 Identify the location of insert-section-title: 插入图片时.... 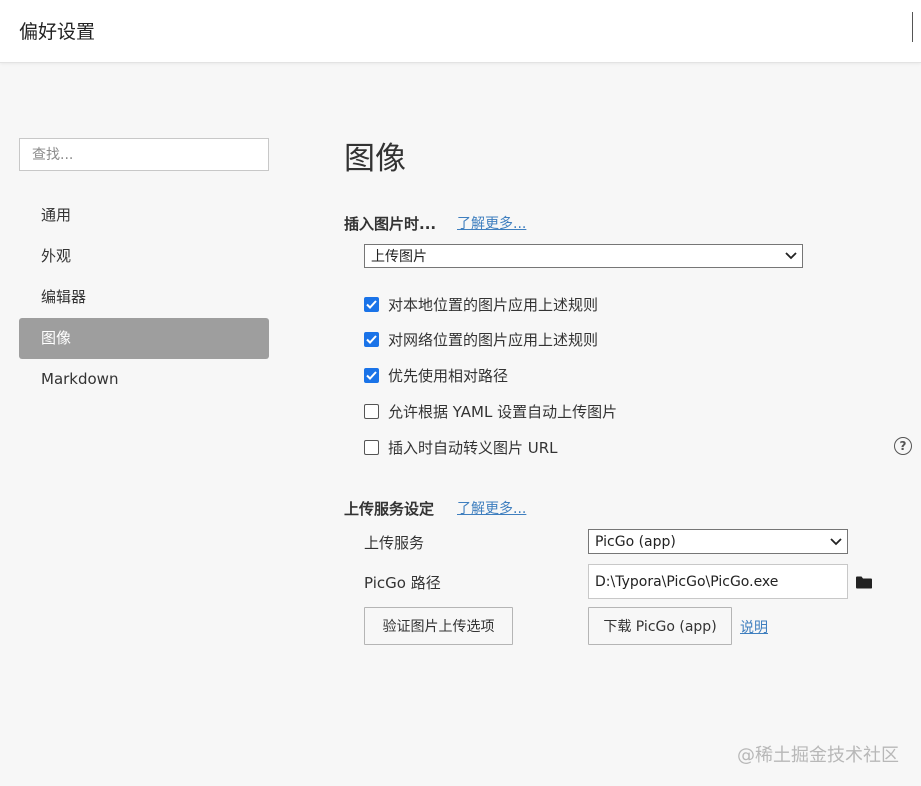
(390, 224).